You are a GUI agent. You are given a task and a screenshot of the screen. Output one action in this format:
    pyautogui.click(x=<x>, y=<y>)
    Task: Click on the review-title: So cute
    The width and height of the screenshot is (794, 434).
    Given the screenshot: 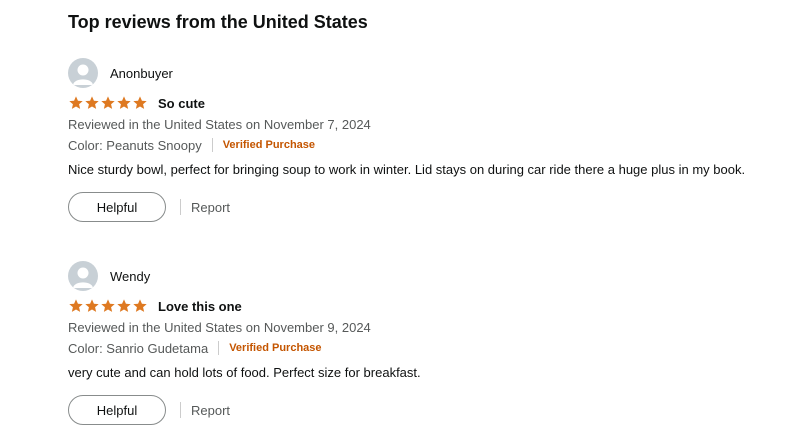 What is the action you would take?
    pyautogui.click(x=181, y=103)
    